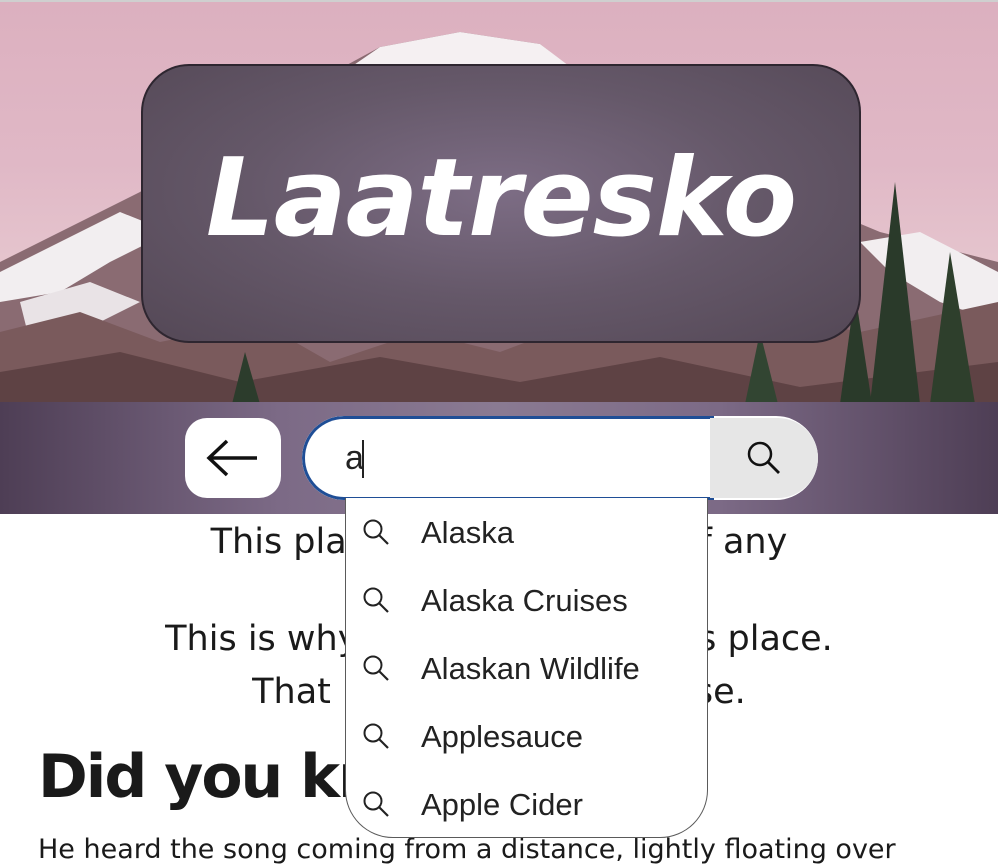 This screenshot has width=998, height=865. Describe the element at coordinates (526, 532) in the screenshot. I see `suggestion-item: Alaska` at that location.